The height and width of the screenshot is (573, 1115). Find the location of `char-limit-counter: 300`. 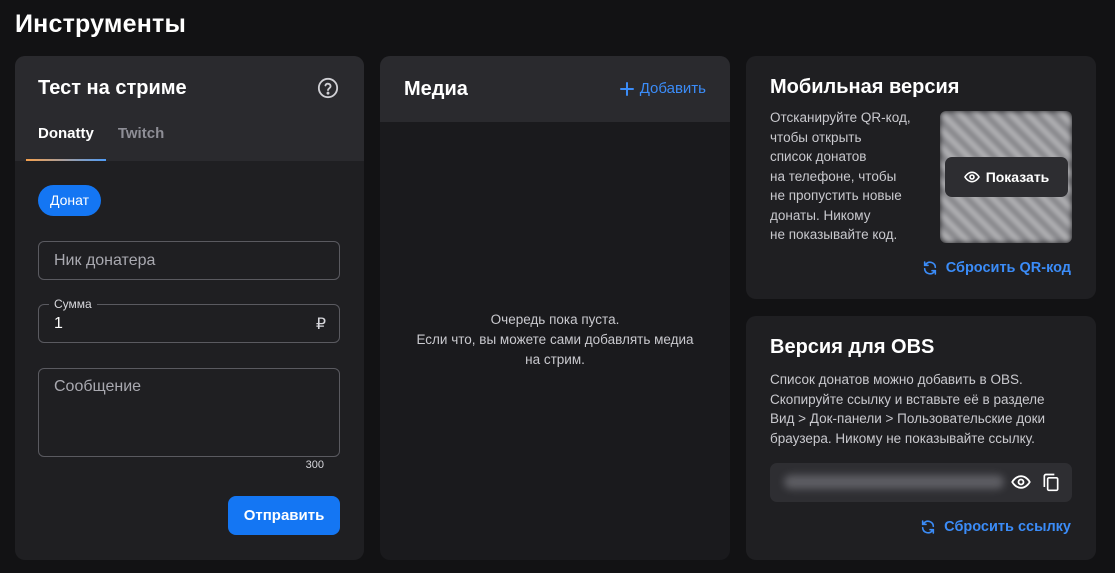

char-limit-counter: 300 is located at coordinates (314, 465).